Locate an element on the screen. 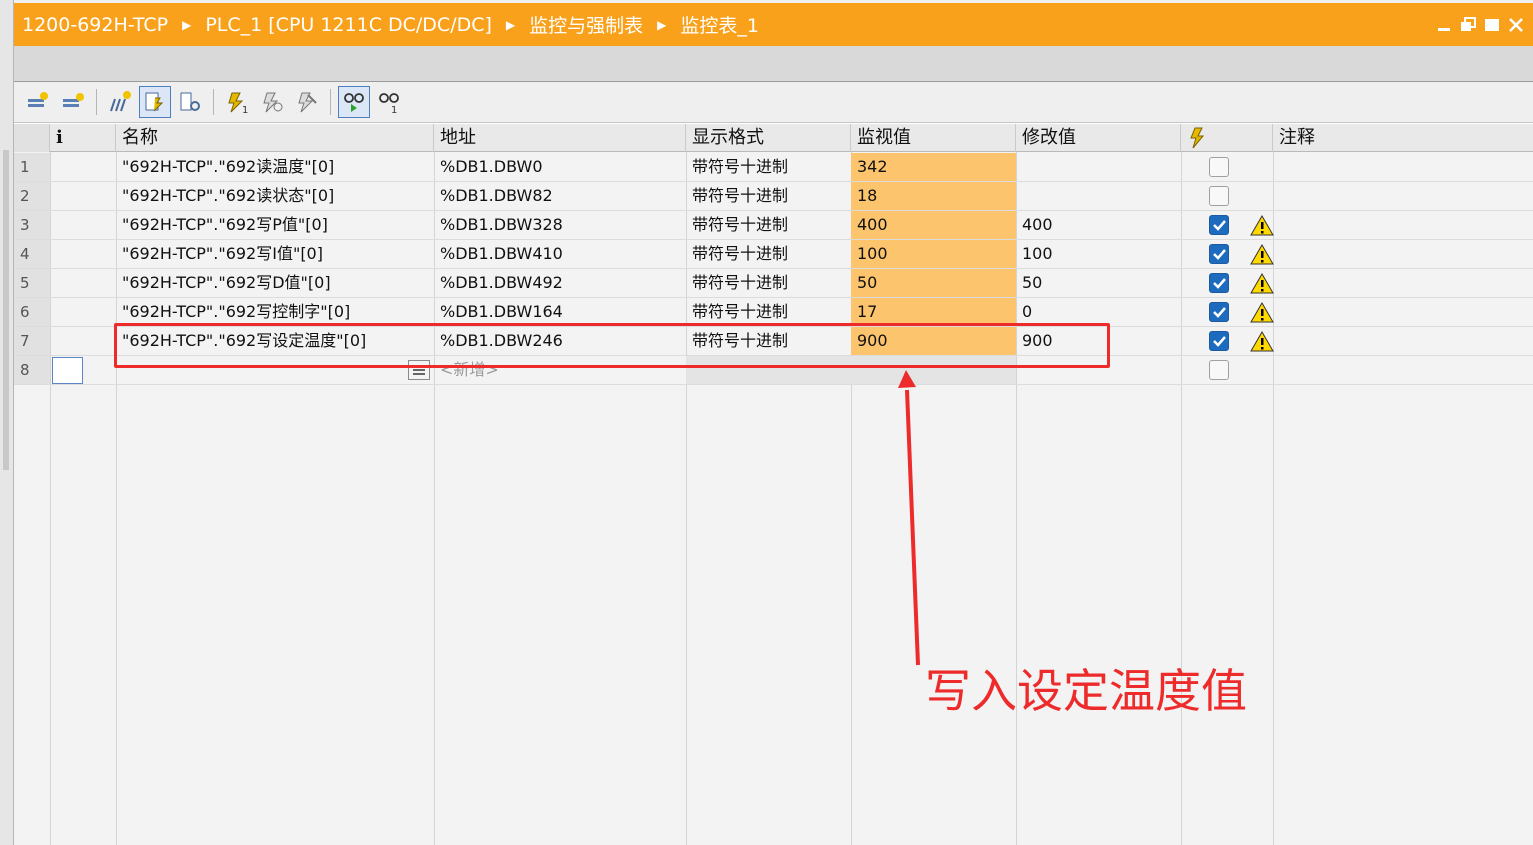  close-icon is located at coordinates (1516, 25).